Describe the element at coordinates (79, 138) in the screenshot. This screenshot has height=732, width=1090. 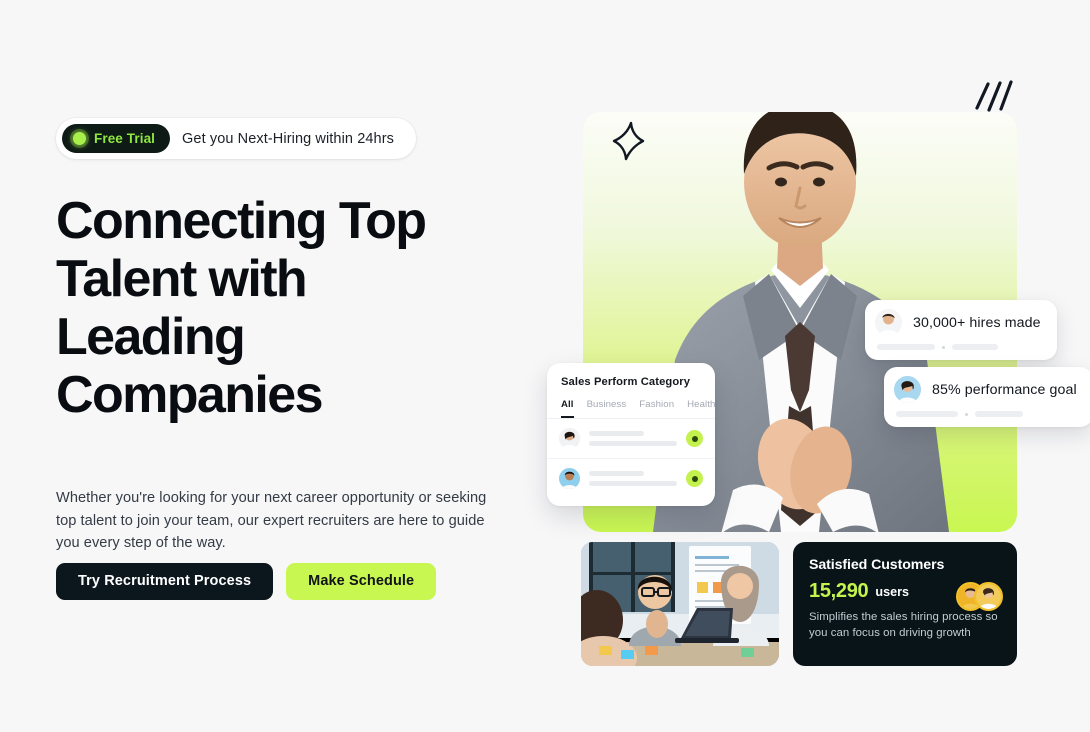
I see `status-dot-icon` at that location.